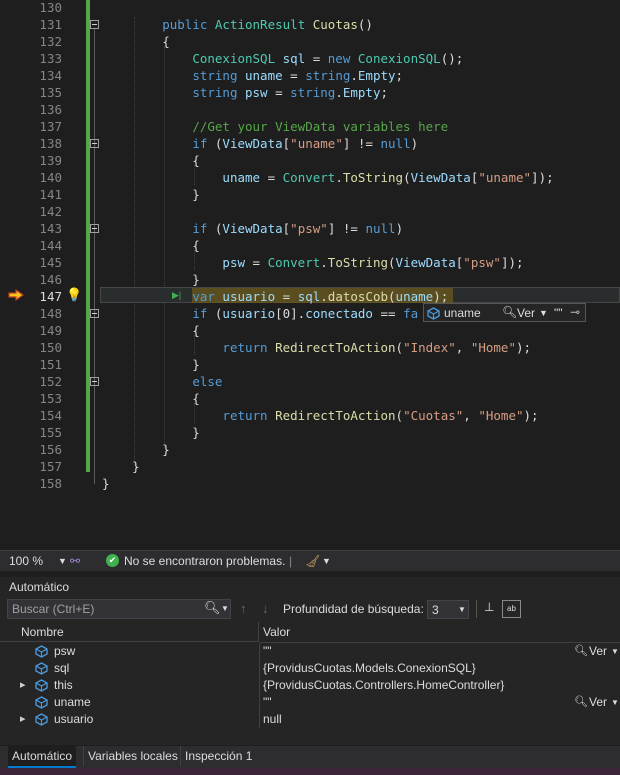 The height and width of the screenshot is (775, 620). What do you see at coordinates (151, 330) in the screenshot?
I see `code-token: {` at bounding box center [151, 330].